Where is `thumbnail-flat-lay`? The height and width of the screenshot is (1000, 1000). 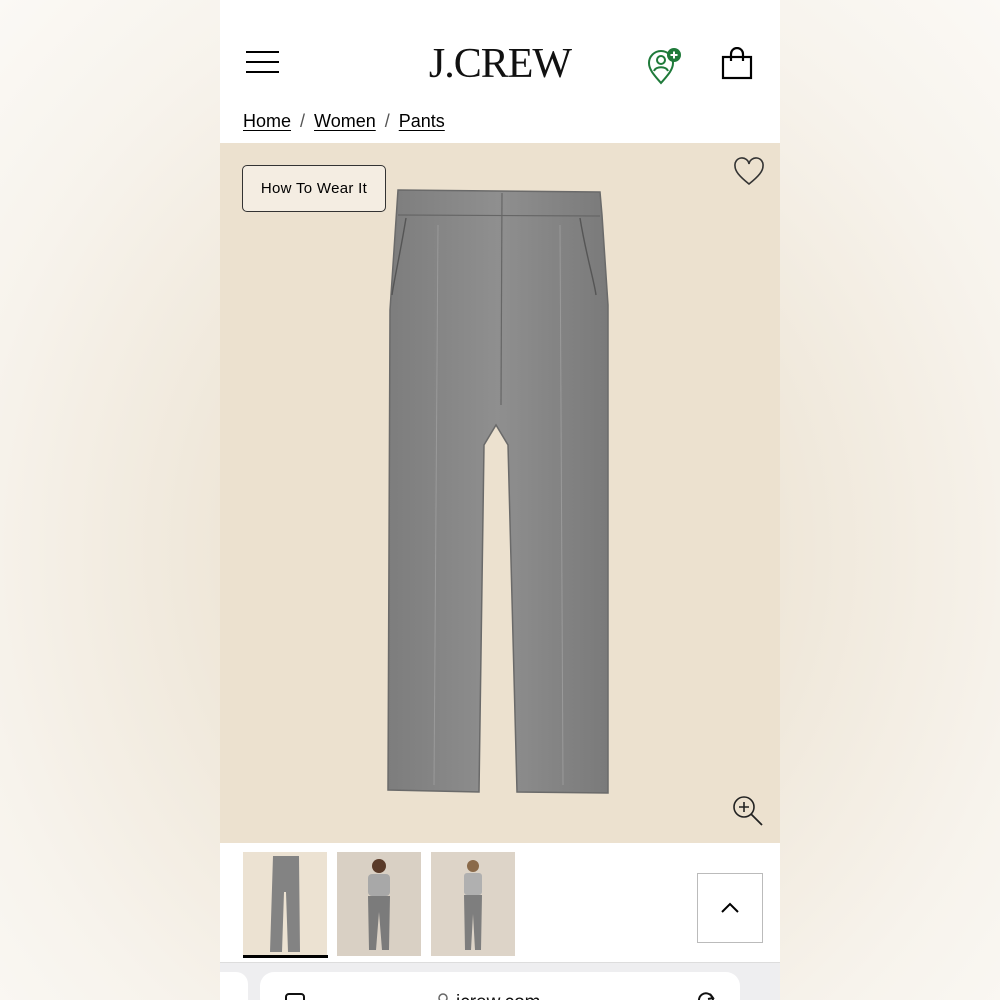
thumbnail-flat-lay is located at coordinates (285, 904).